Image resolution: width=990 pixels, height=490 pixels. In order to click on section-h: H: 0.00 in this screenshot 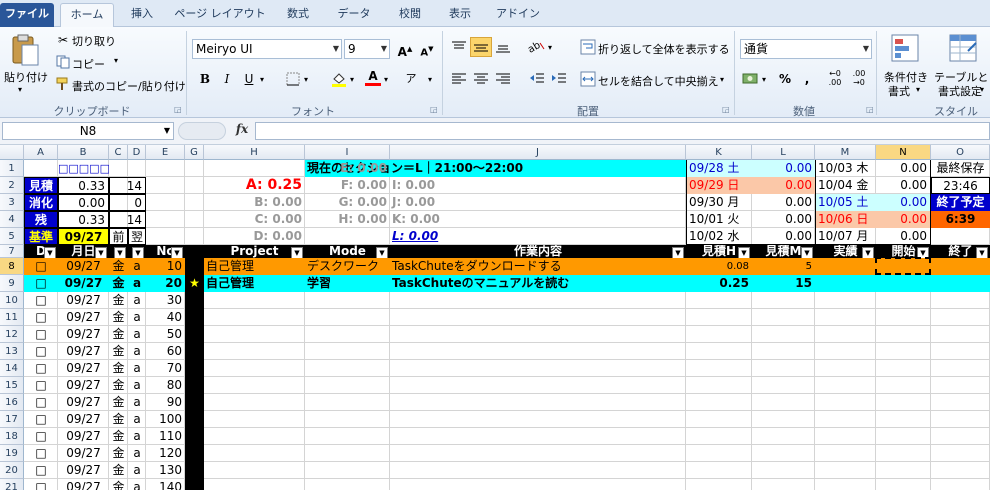, I will do `click(347, 219)`.